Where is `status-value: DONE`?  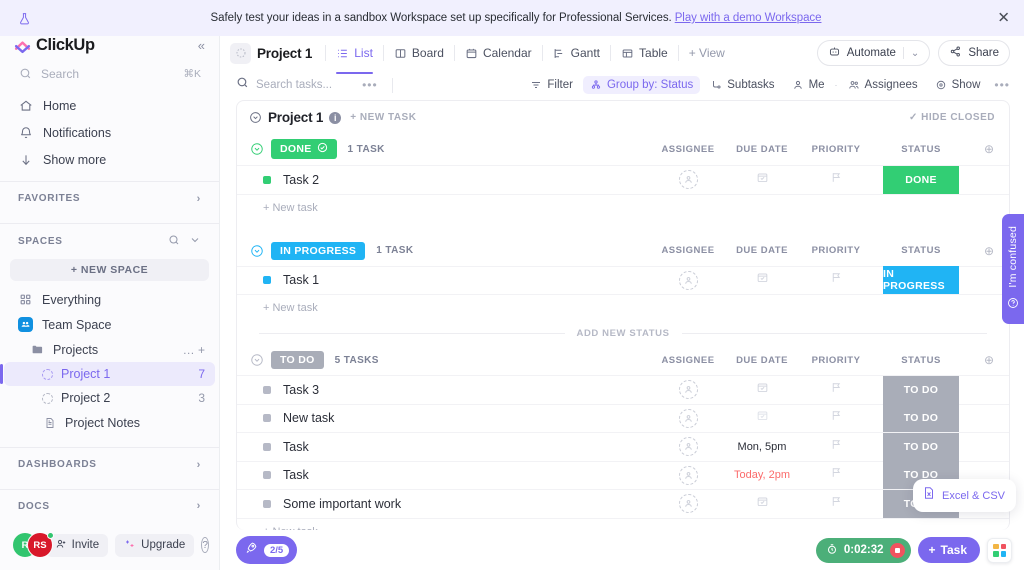 status-value: DONE is located at coordinates (921, 179).